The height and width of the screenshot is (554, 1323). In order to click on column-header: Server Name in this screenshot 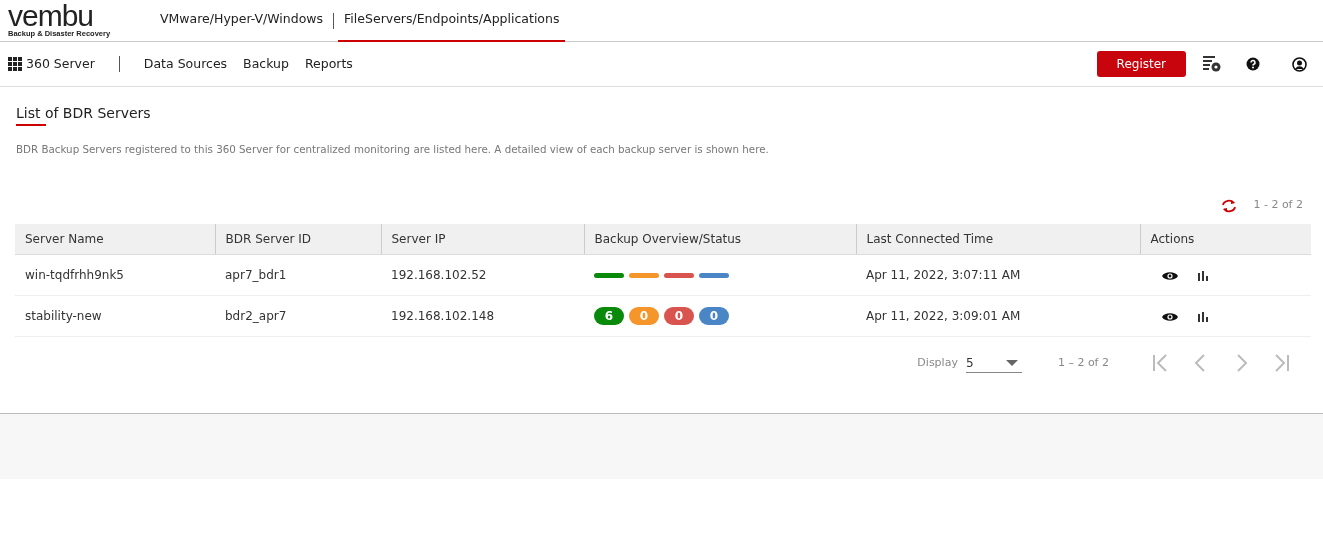, I will do `click(115, 239)`.